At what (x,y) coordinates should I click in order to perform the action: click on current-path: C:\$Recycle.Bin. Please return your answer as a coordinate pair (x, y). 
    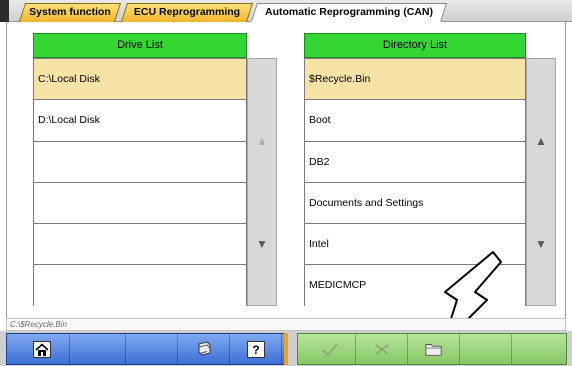
    Looking at the image, I should click on (286, 324).